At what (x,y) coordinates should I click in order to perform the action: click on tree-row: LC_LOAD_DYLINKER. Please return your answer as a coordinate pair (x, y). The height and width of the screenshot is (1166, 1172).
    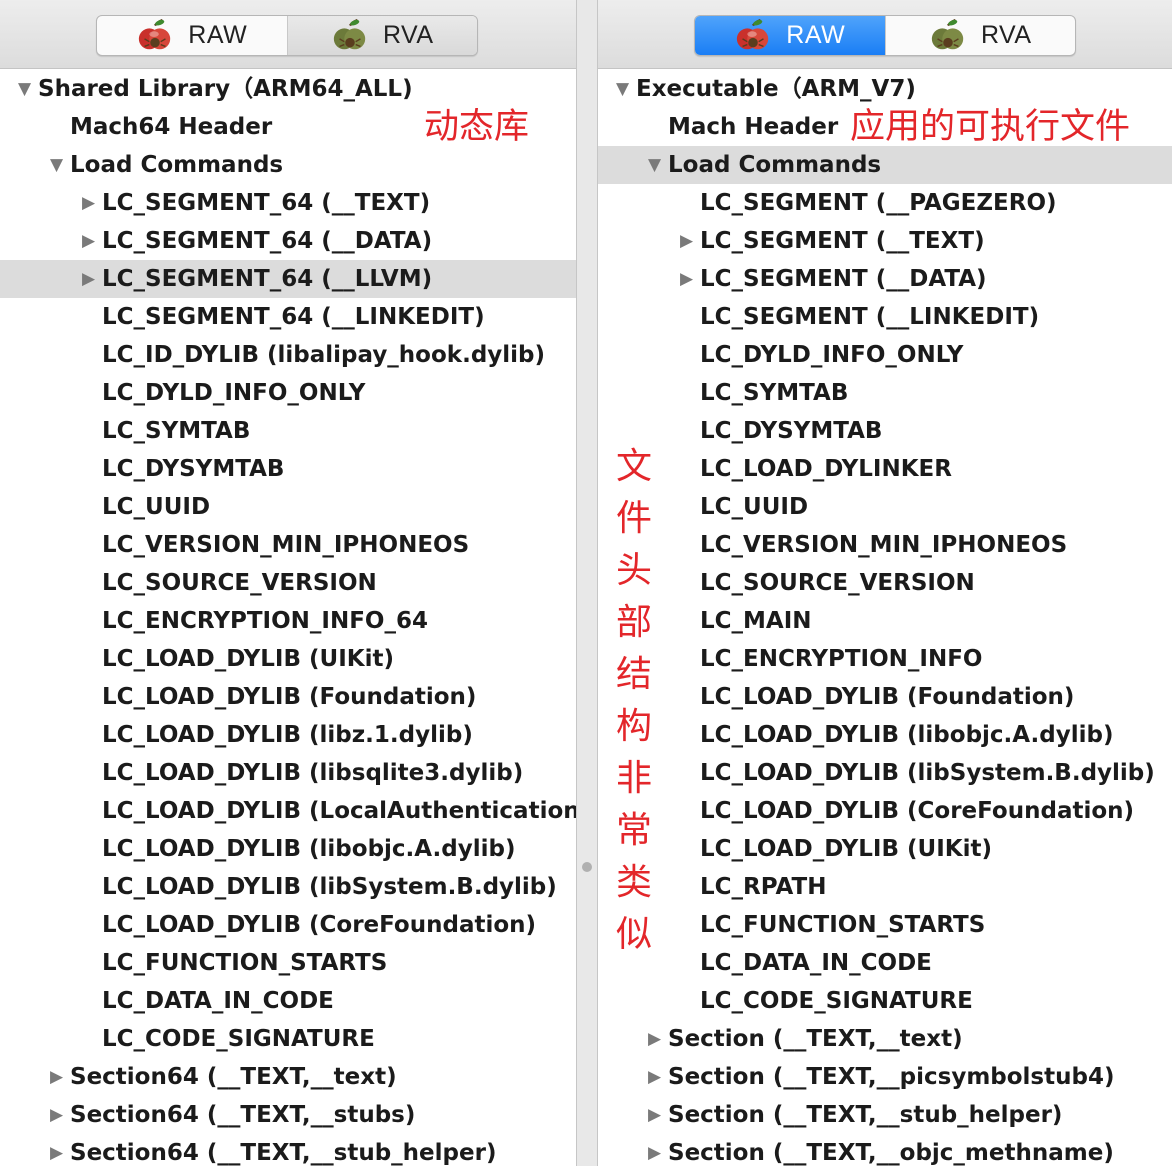
    Looking at the image, I should click on (885, 469).